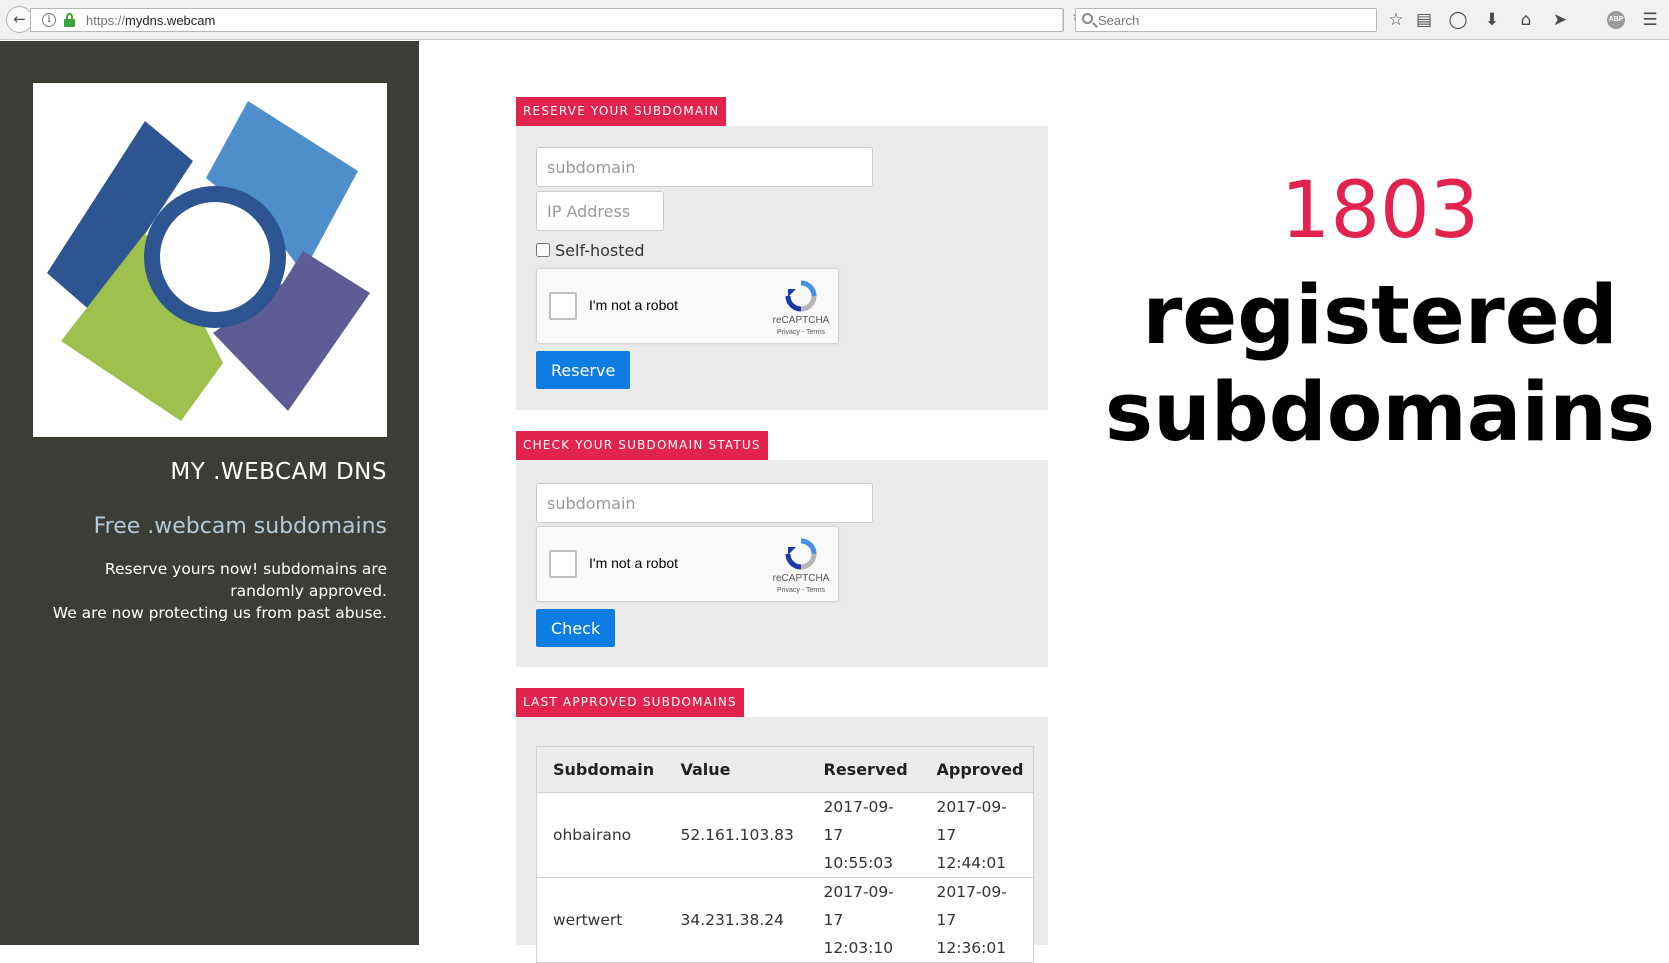 This screenshot has width=1669, height=963. I want to click on logo-graphic, so click(208, 261).